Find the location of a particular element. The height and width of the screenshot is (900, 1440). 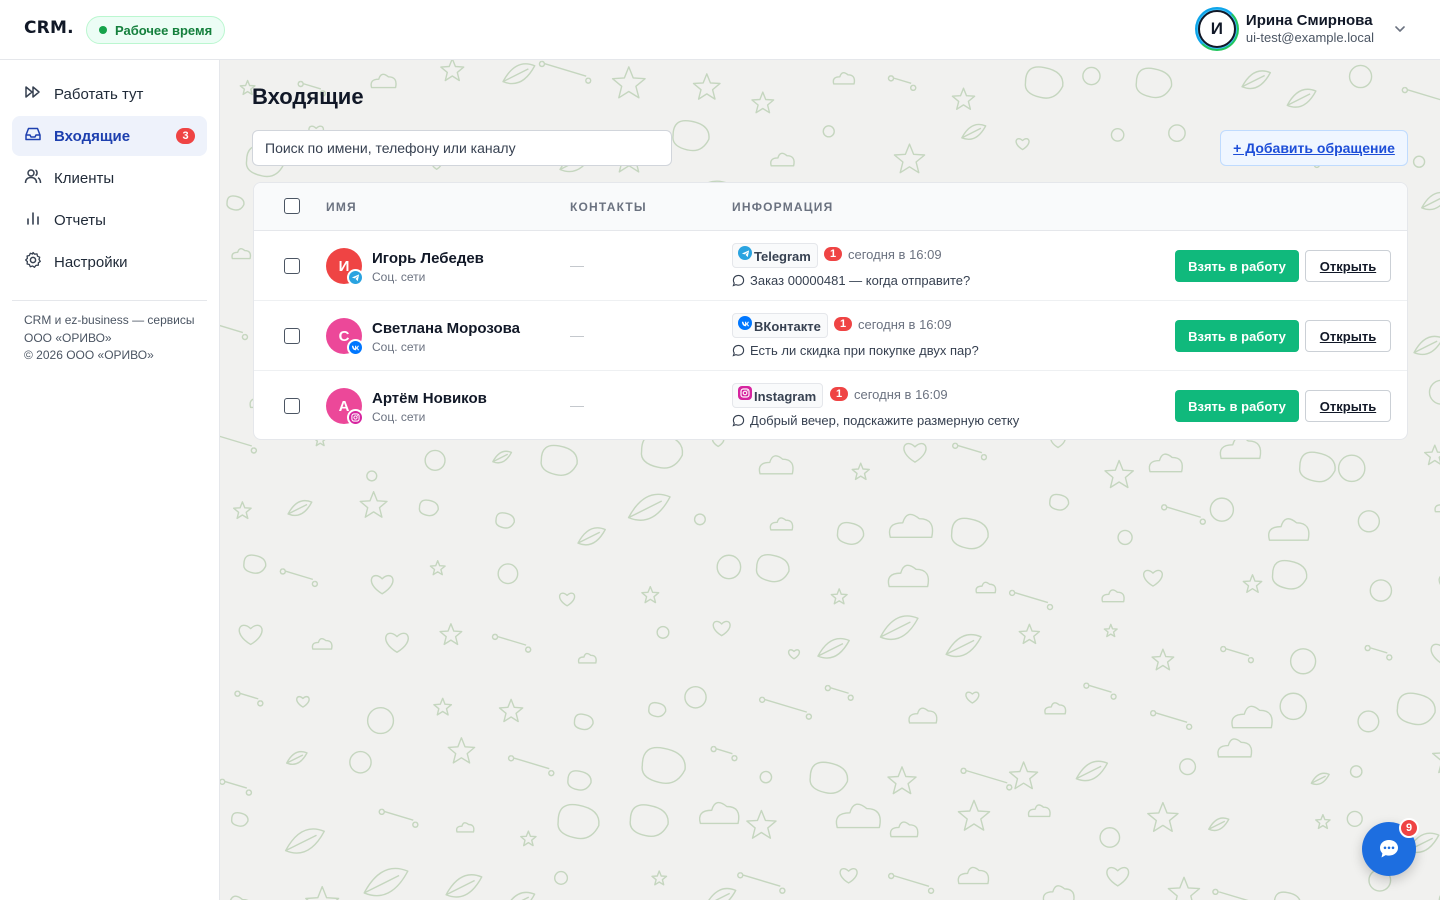

message-text: Заказ 00000481 — когда отправите? is located at coordinates (860, 280).